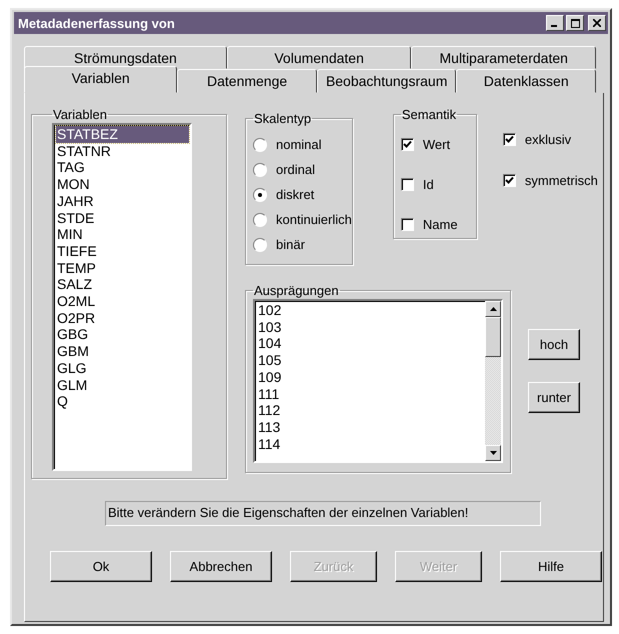  I want to click on scroll-down-button, so click(493, 453).